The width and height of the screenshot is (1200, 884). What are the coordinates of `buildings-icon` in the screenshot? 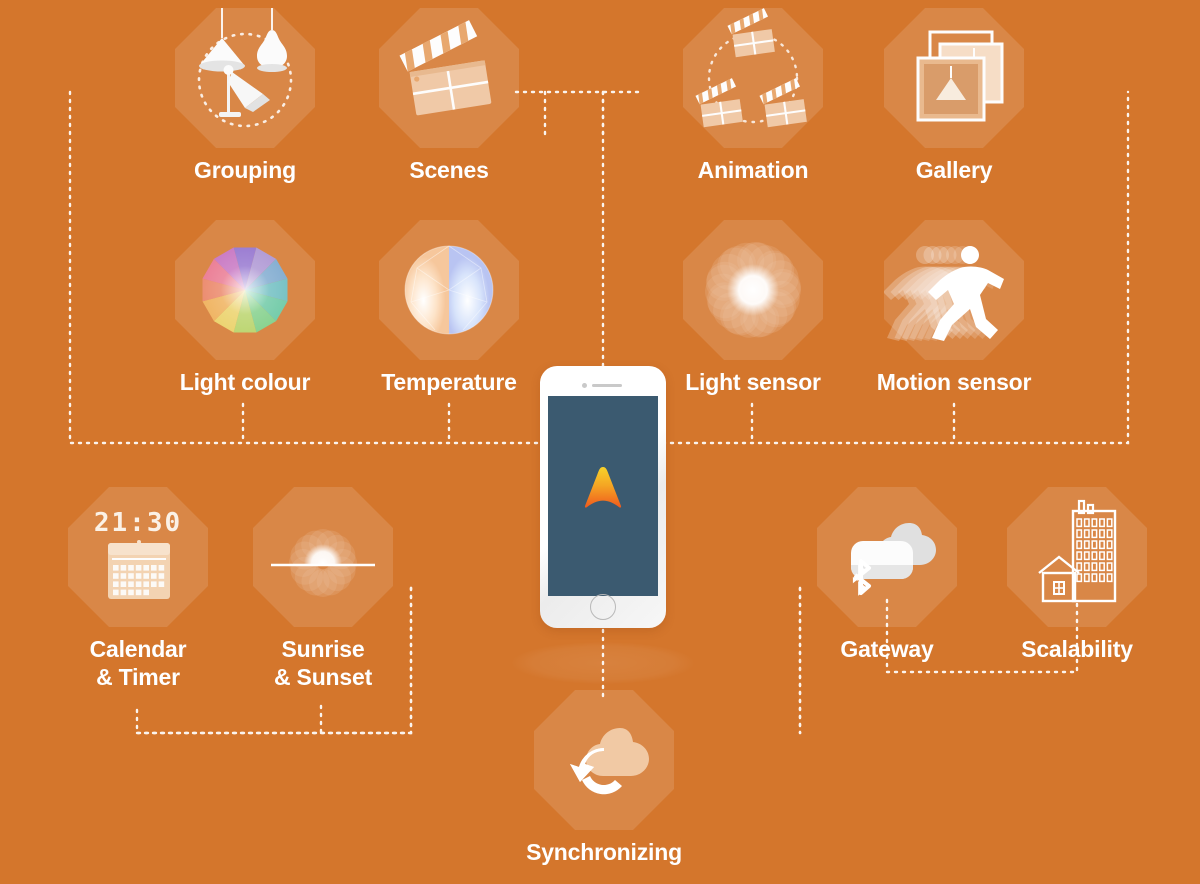 It's located at (1077, 557).